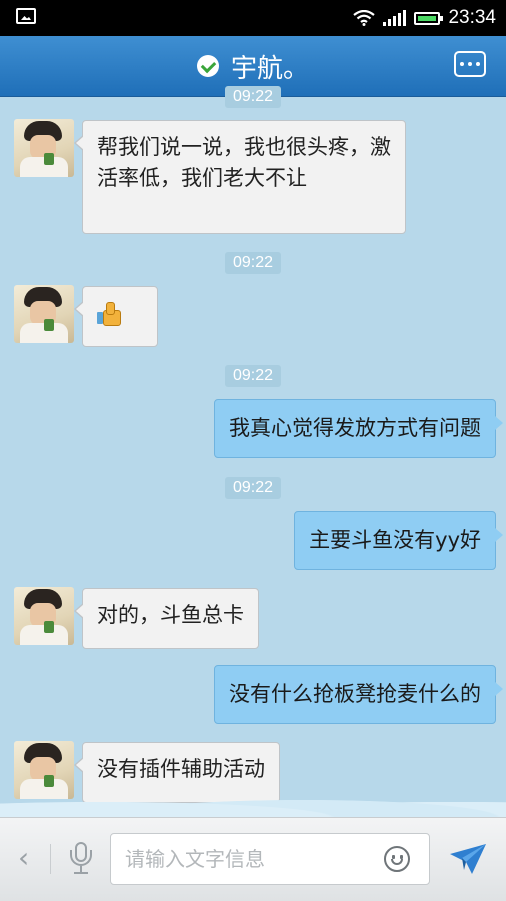  Describe the element at coordinates (24, 858) in the screenshot. I see `chevron-left-icon: ‹` at that location.